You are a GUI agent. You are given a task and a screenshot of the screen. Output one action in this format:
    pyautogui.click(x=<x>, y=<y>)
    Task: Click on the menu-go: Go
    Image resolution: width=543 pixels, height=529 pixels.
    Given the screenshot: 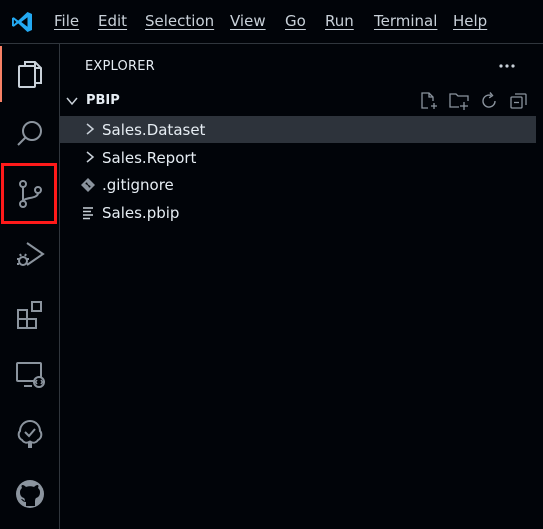 What is the action you would take?
    pyautogui.click(x=295, y=21)
    